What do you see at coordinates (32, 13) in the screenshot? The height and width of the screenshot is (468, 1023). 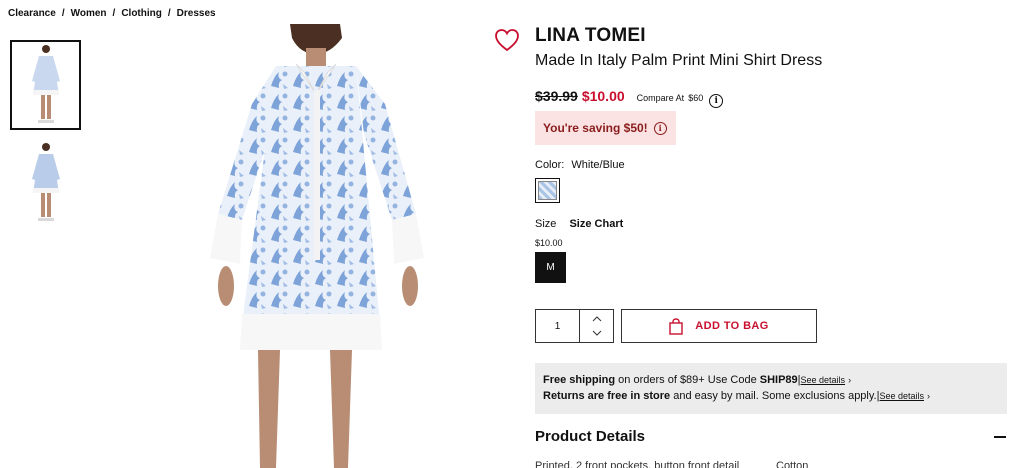 I see `breadcrumb-clearance: Clearance` at bounding box center [32, 13].